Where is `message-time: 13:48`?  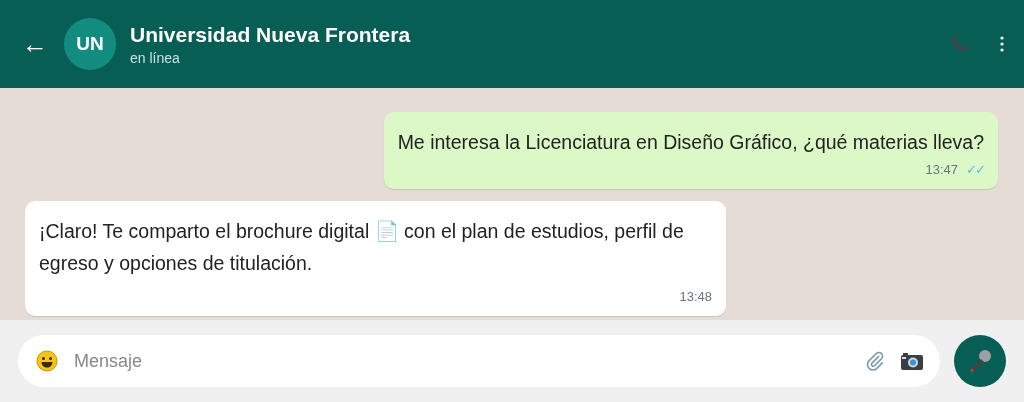
message-time: 13:48 is located at coordinates (695, 297).